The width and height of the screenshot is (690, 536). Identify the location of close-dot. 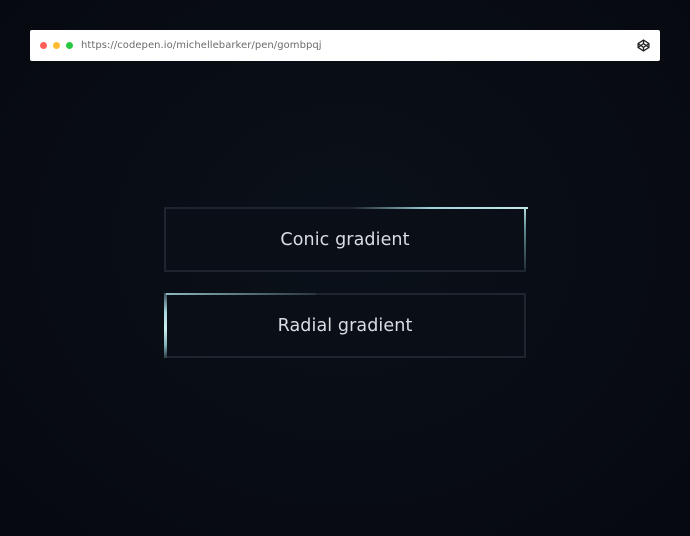
(43, 45).